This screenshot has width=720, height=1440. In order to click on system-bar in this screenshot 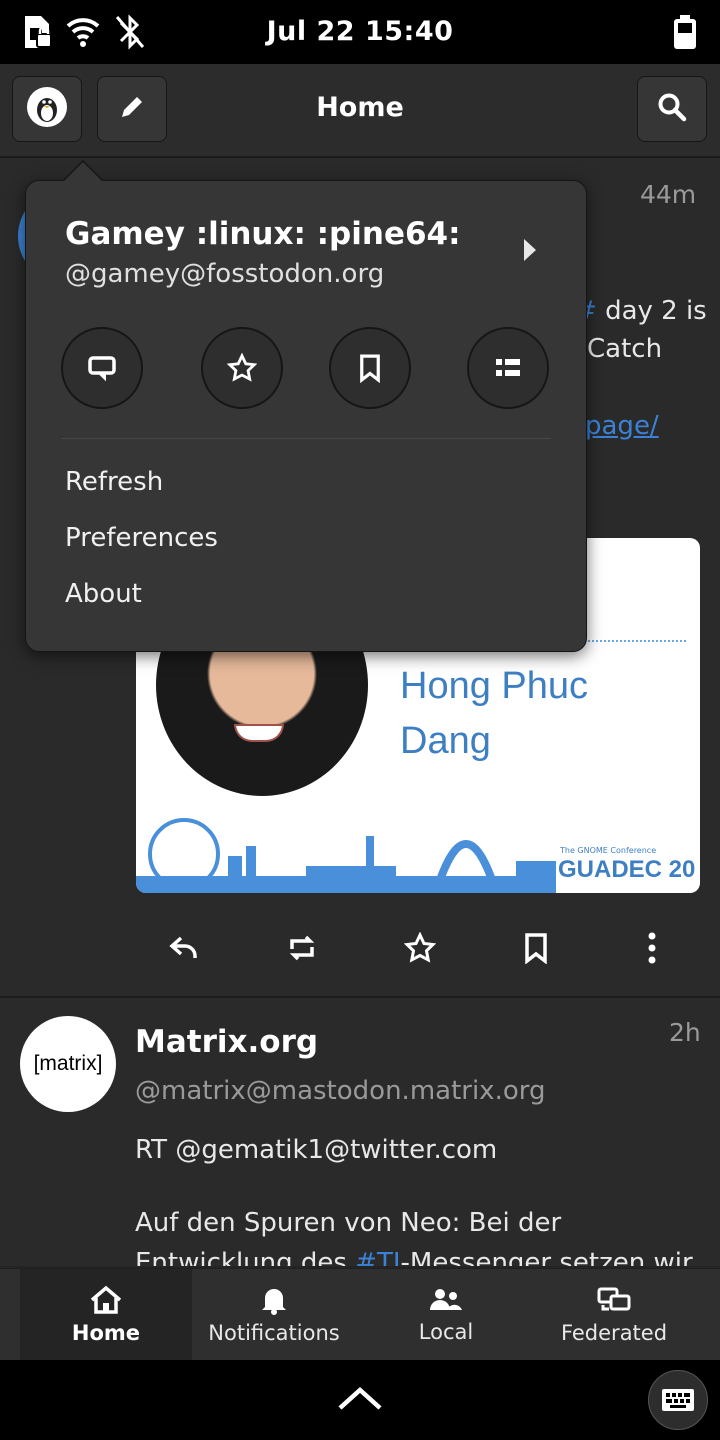, I will do `click(360, 1400)`.